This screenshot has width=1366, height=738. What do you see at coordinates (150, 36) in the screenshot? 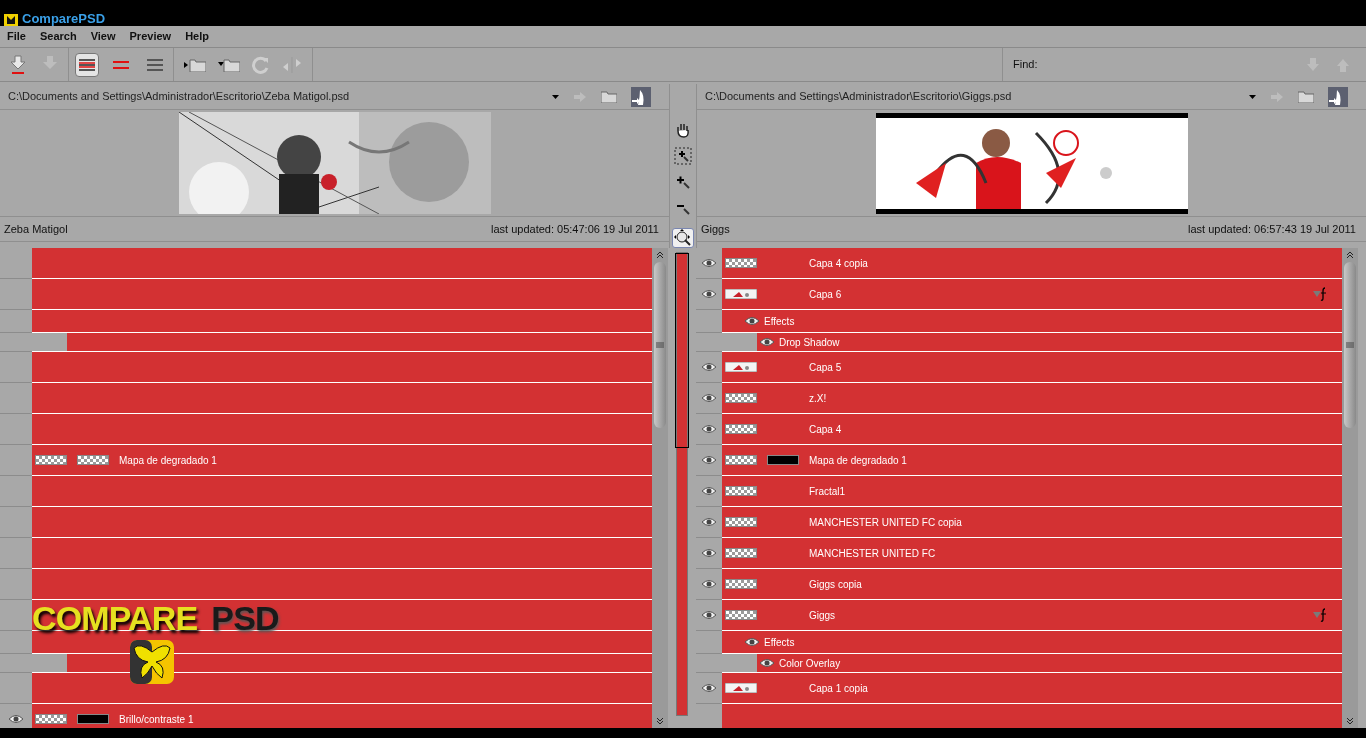
I see `menu-item: Preview` at bounding box center [150, 36].